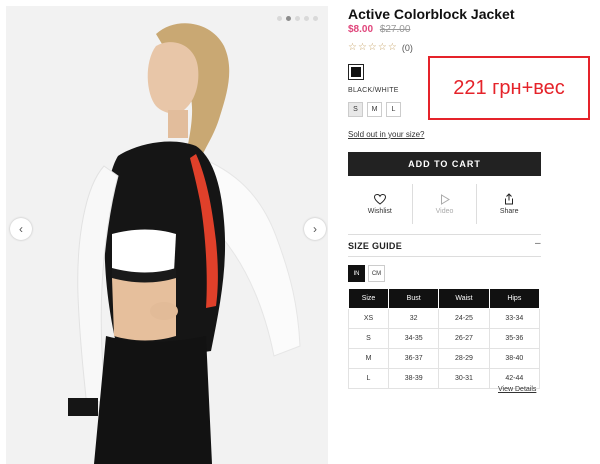 Image resolution: width=600 pixels, height=464 pixels. Describe the element at coordinates (464, 358) in the screenshot. I see `table-cell: 28-29` at that location.